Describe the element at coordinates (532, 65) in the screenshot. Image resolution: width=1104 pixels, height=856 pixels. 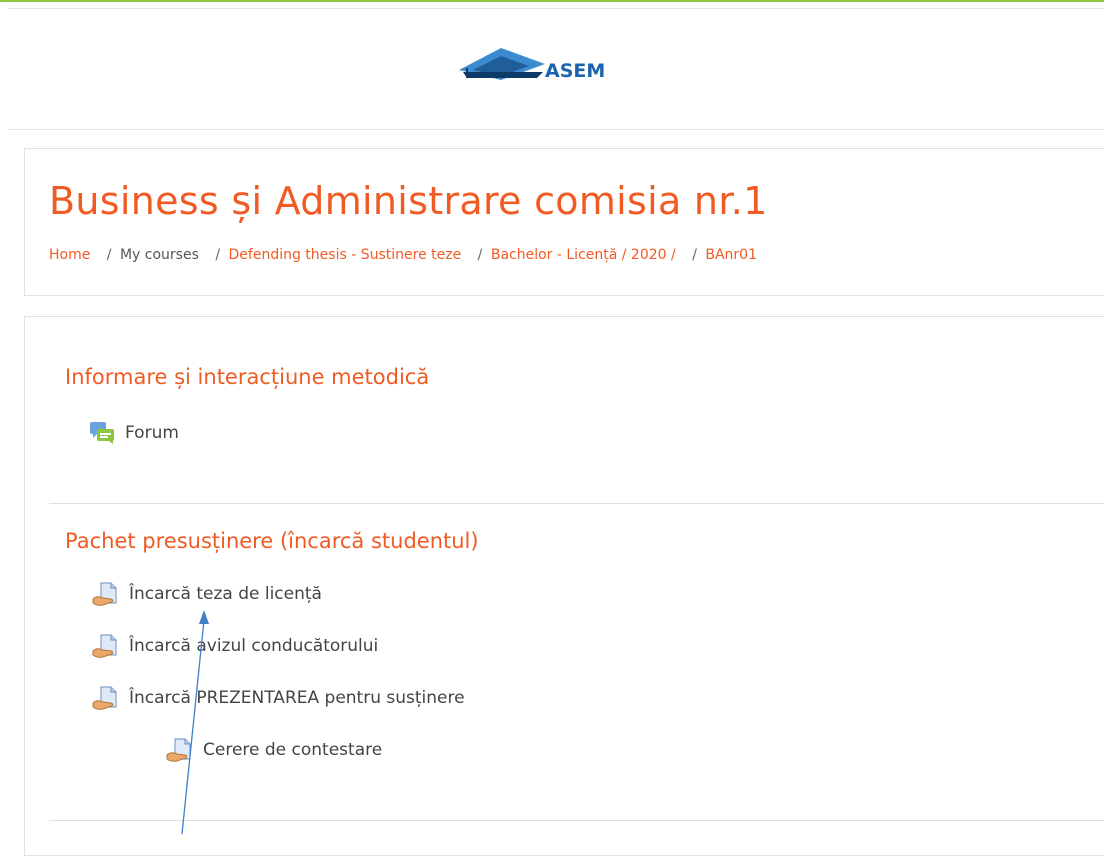
I see `asem-logo-icon: ASEM` at that location.